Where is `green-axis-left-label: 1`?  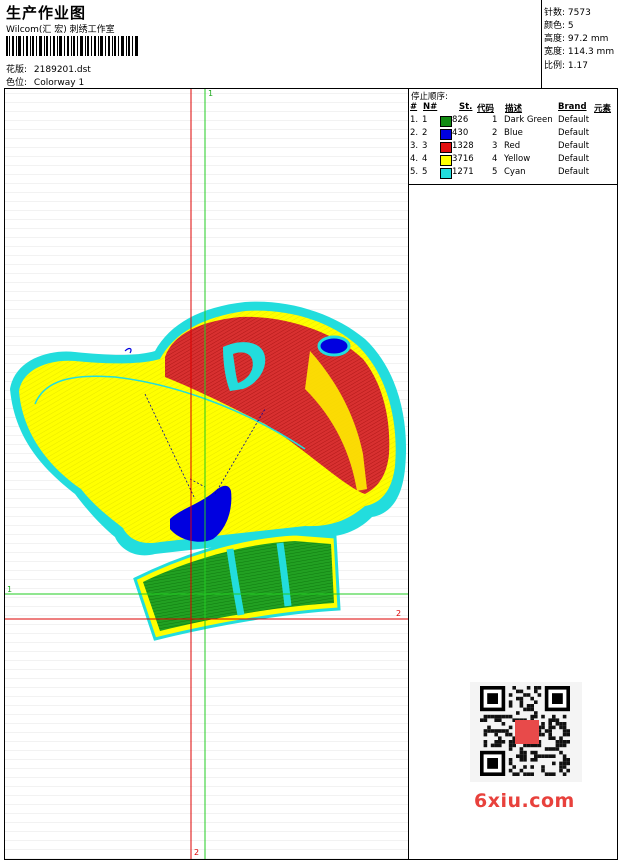
green-axis-left-label: 1 is located at coordinates (10, 589).